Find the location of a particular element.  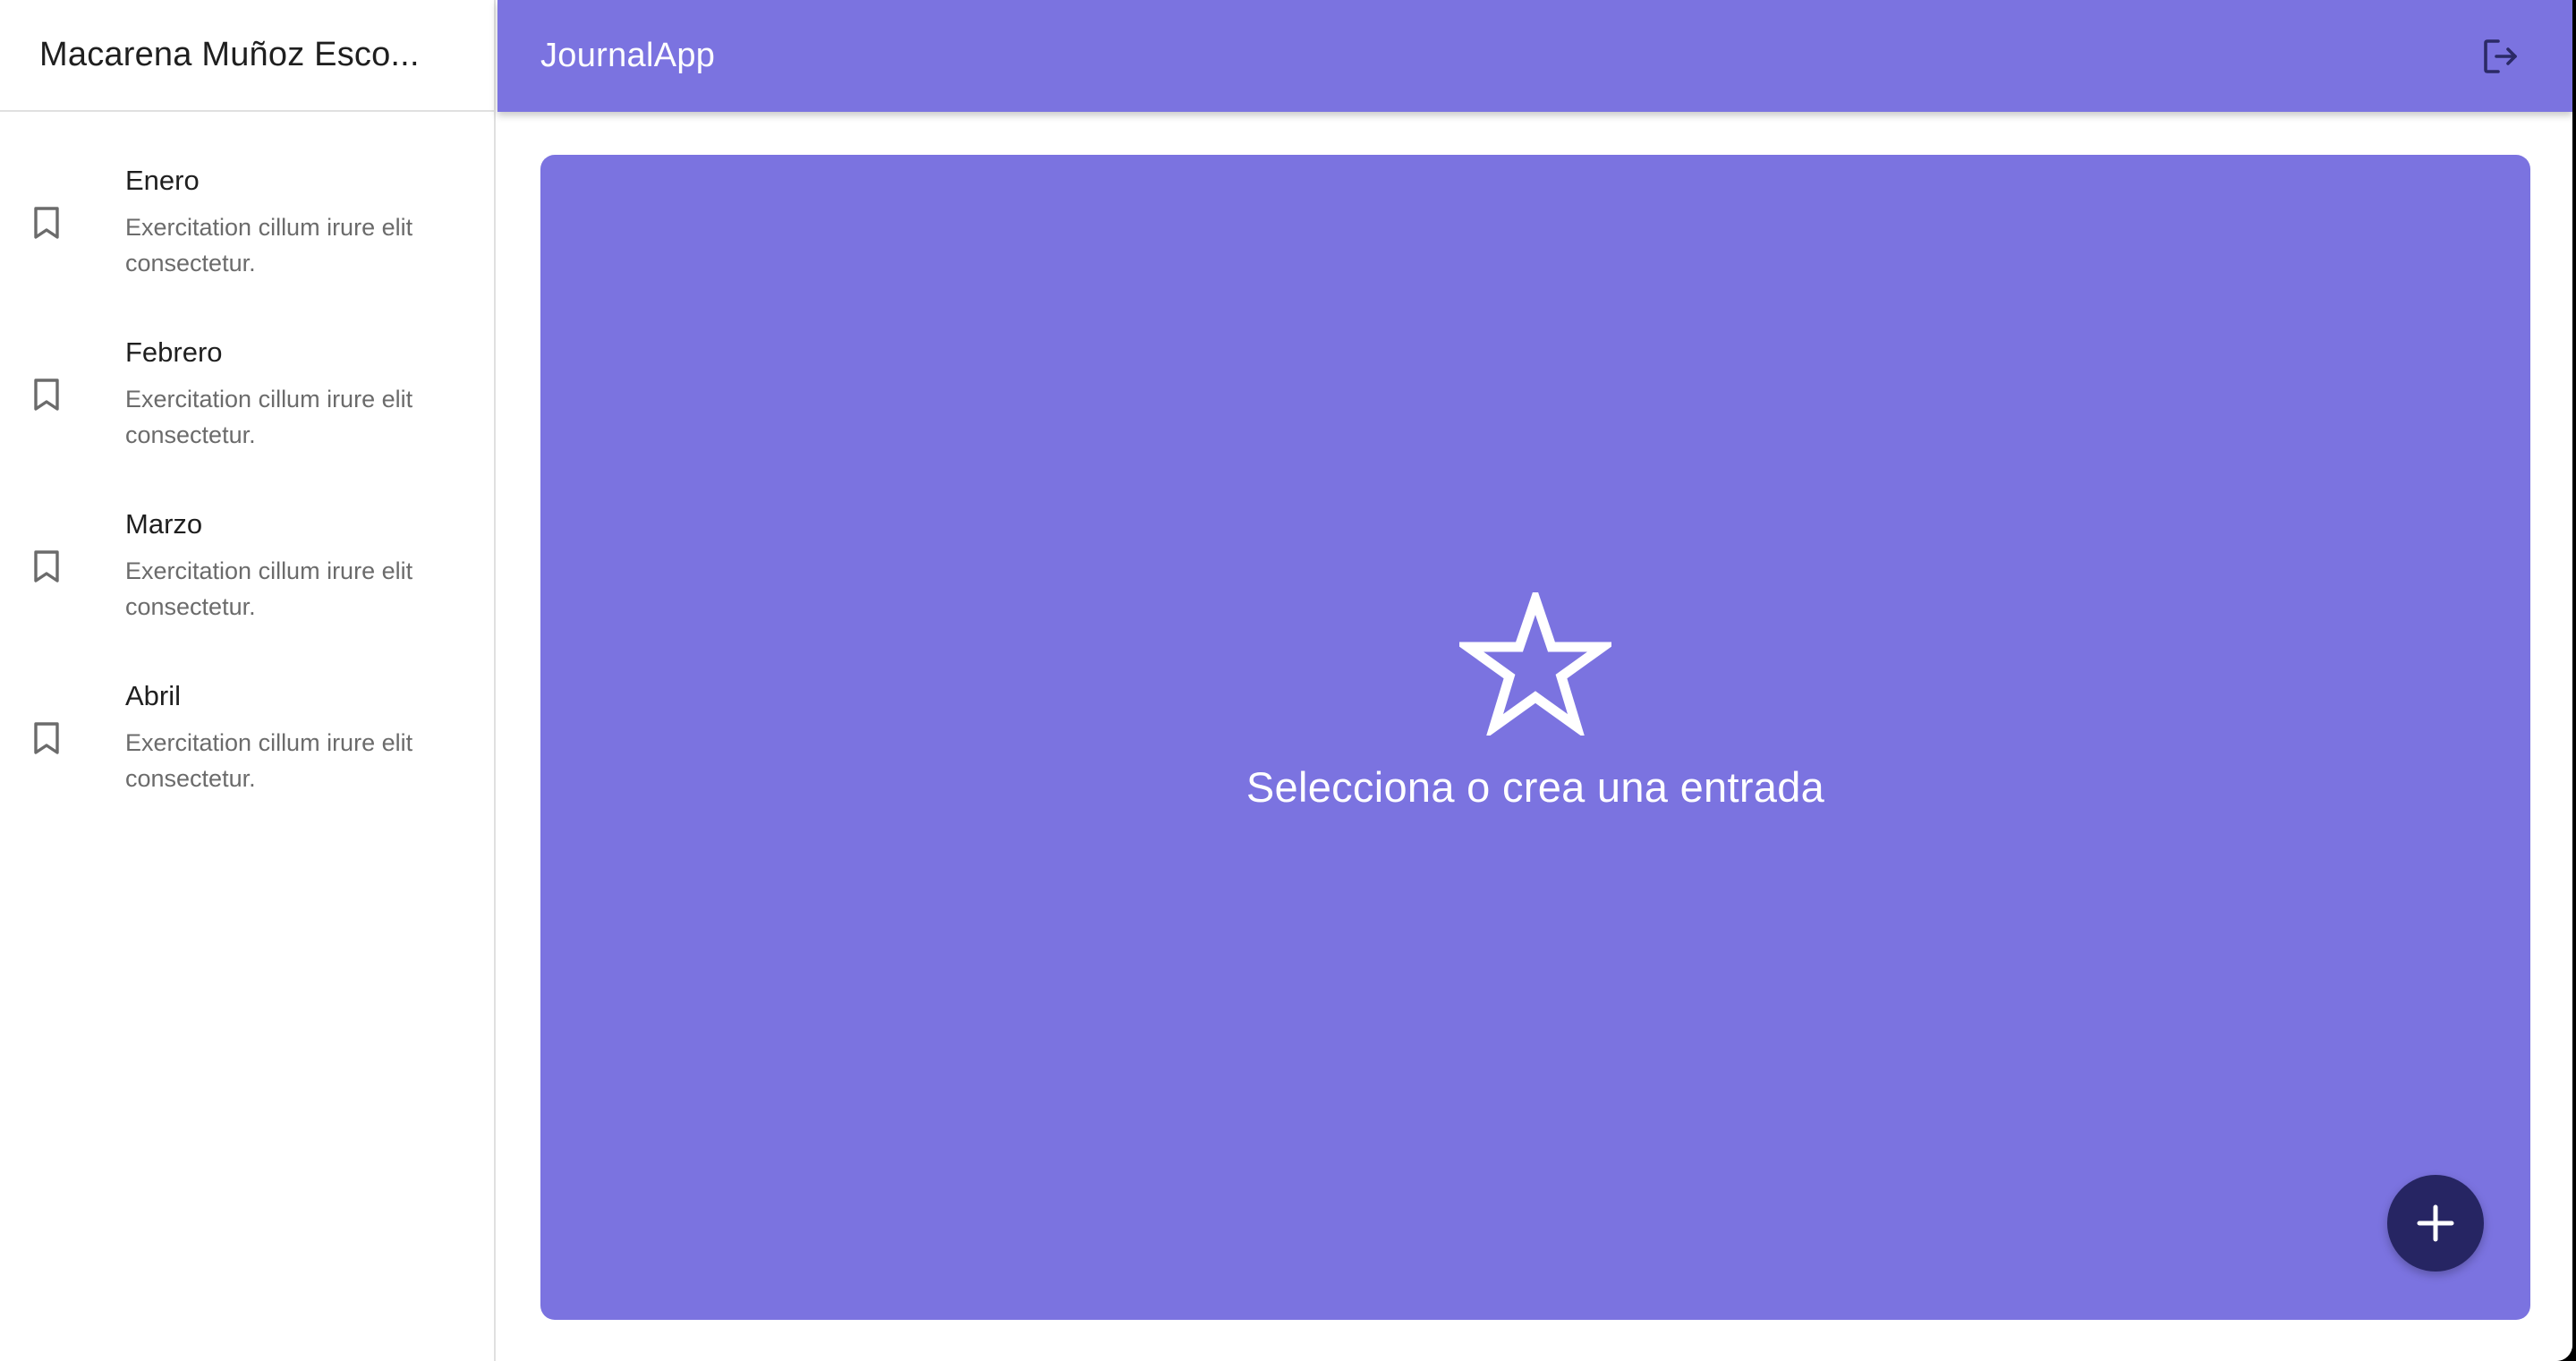

entry-title: Febrero is located at coordinates (174, 352).